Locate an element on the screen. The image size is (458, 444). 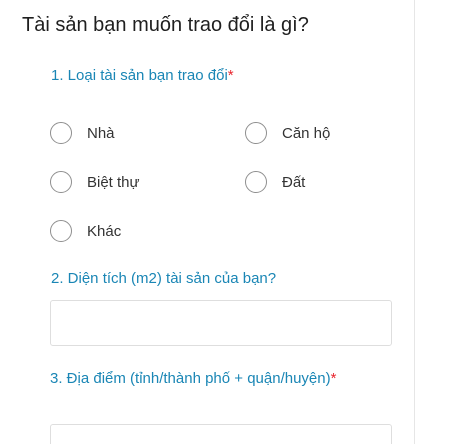
radio-option-biet-thu: Biệt thự is located at coordinates (95, 182).